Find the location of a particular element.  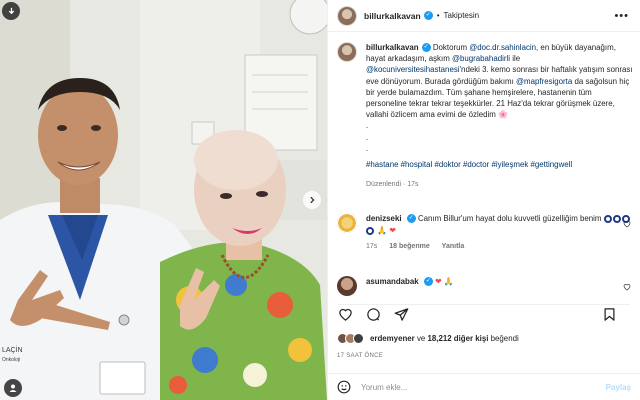

next-arrow-icon is located at coordinates (312, 200).